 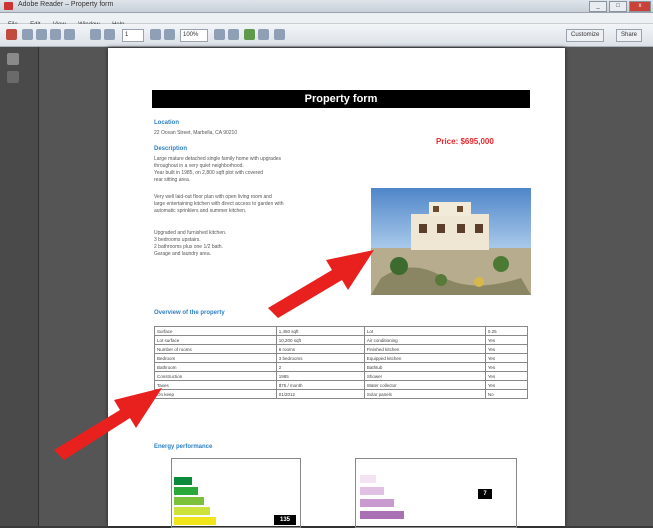 What do you see at coordinates (465, 141) in the screenshot?
I see `price: Price: $695,000` at bounding box center [465, 141].